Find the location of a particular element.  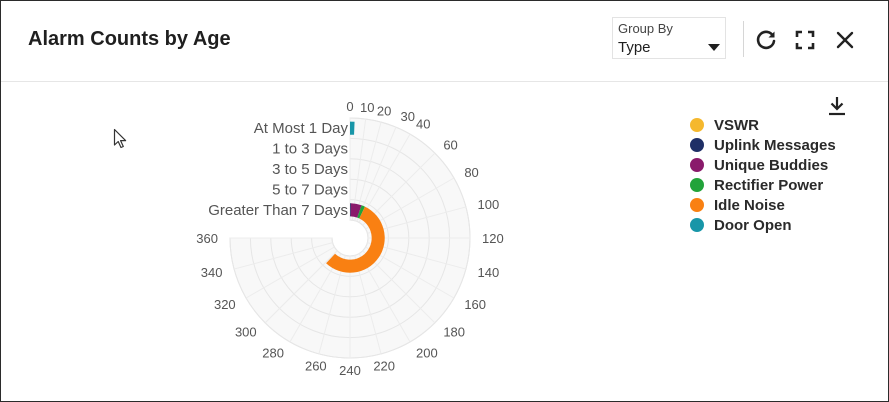

category-label: 5 to 7 Days is located at coordinates (310, 189).